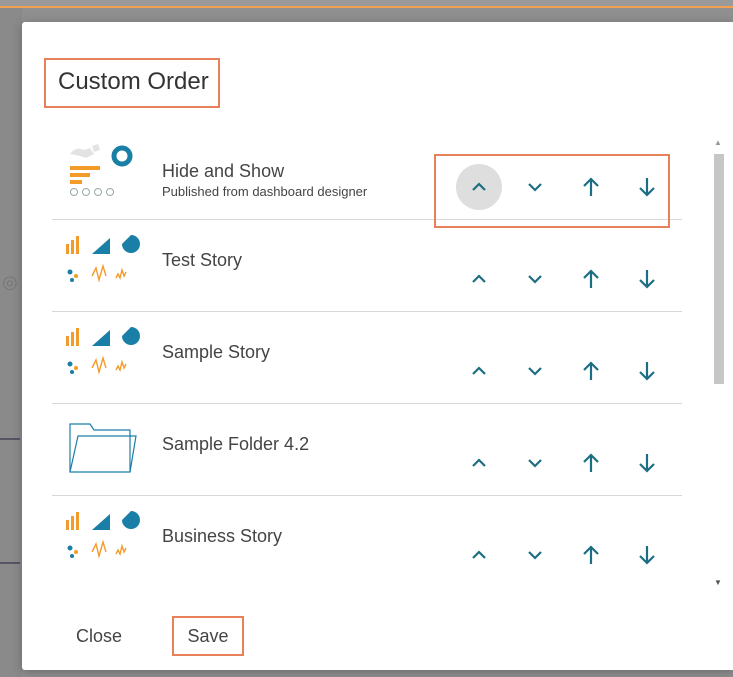  I want to click on item-name: Hide and Show, so click(223, 171).